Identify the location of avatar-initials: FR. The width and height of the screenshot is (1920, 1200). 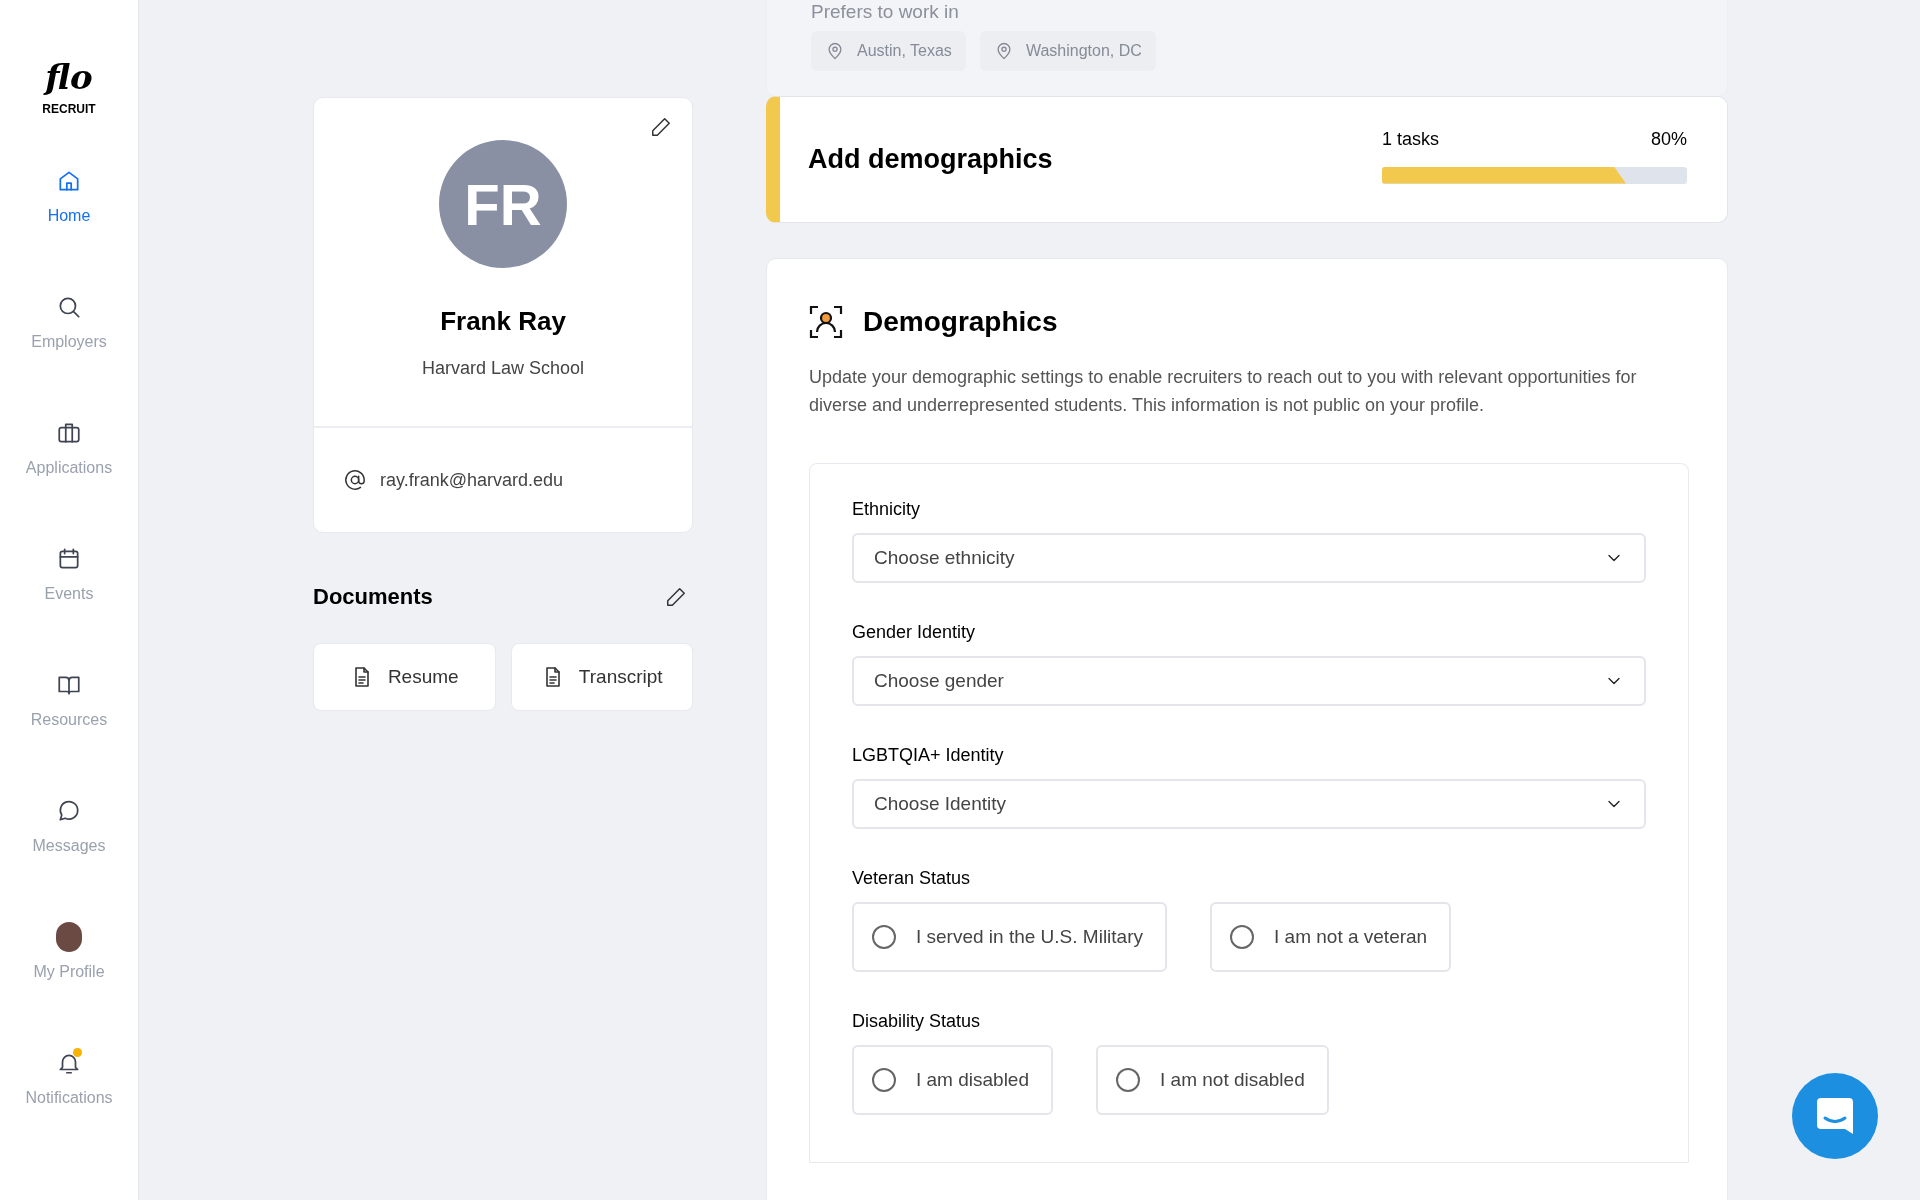
(503, 204).